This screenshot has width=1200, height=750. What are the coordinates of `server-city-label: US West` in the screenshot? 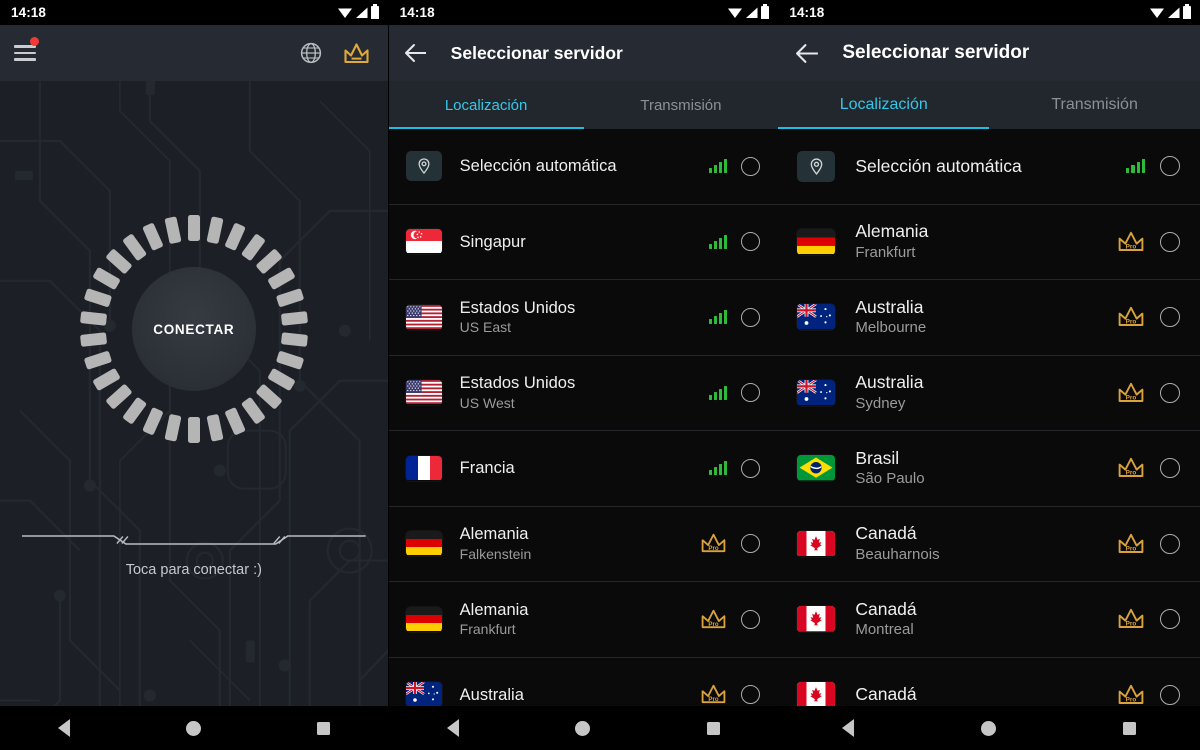 It's located at (487, 402).